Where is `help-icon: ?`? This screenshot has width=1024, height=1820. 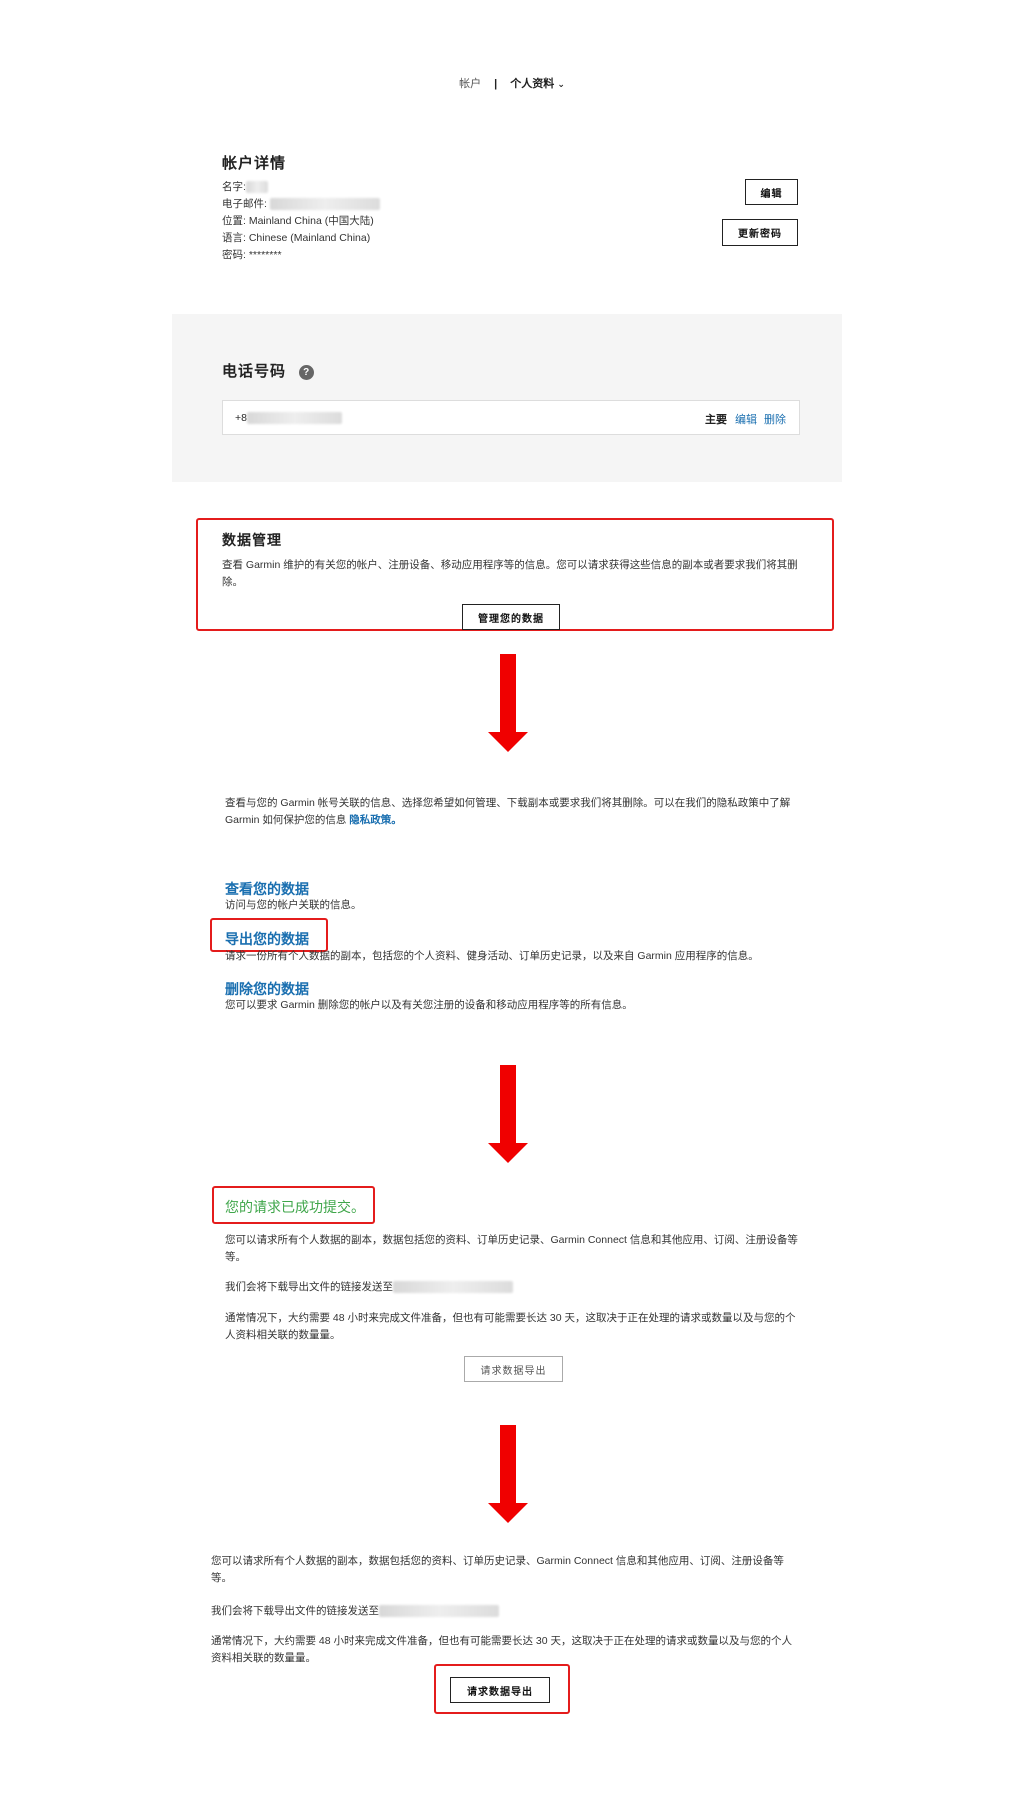
help-icon: ? is located at coordinates (307, 372).